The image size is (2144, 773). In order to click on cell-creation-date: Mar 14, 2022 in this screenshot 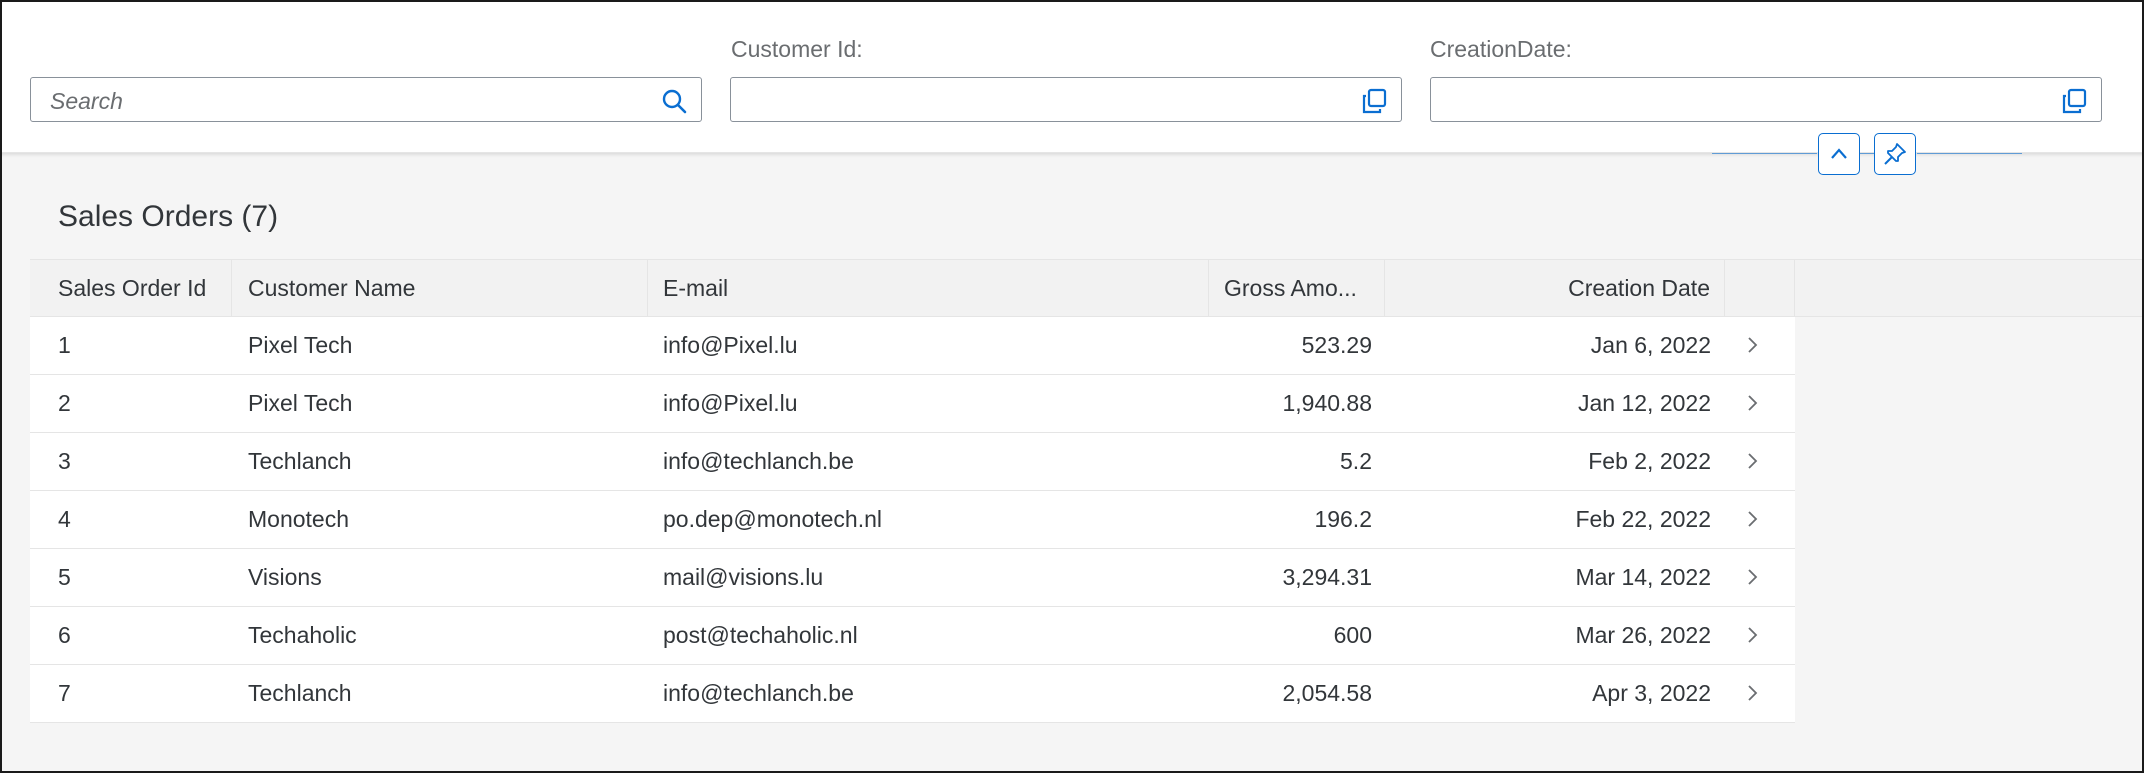, I will do `click(1643, 577)`.